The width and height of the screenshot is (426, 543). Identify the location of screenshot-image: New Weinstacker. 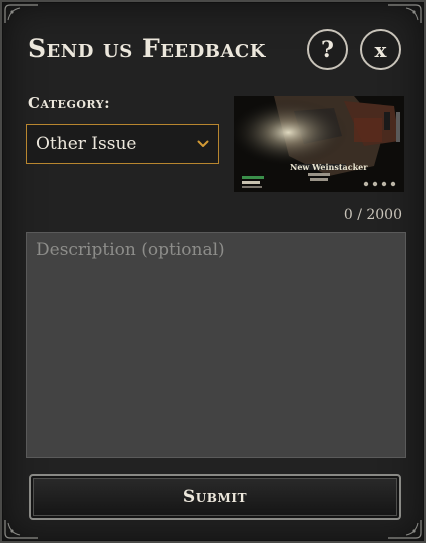
(319, 144).